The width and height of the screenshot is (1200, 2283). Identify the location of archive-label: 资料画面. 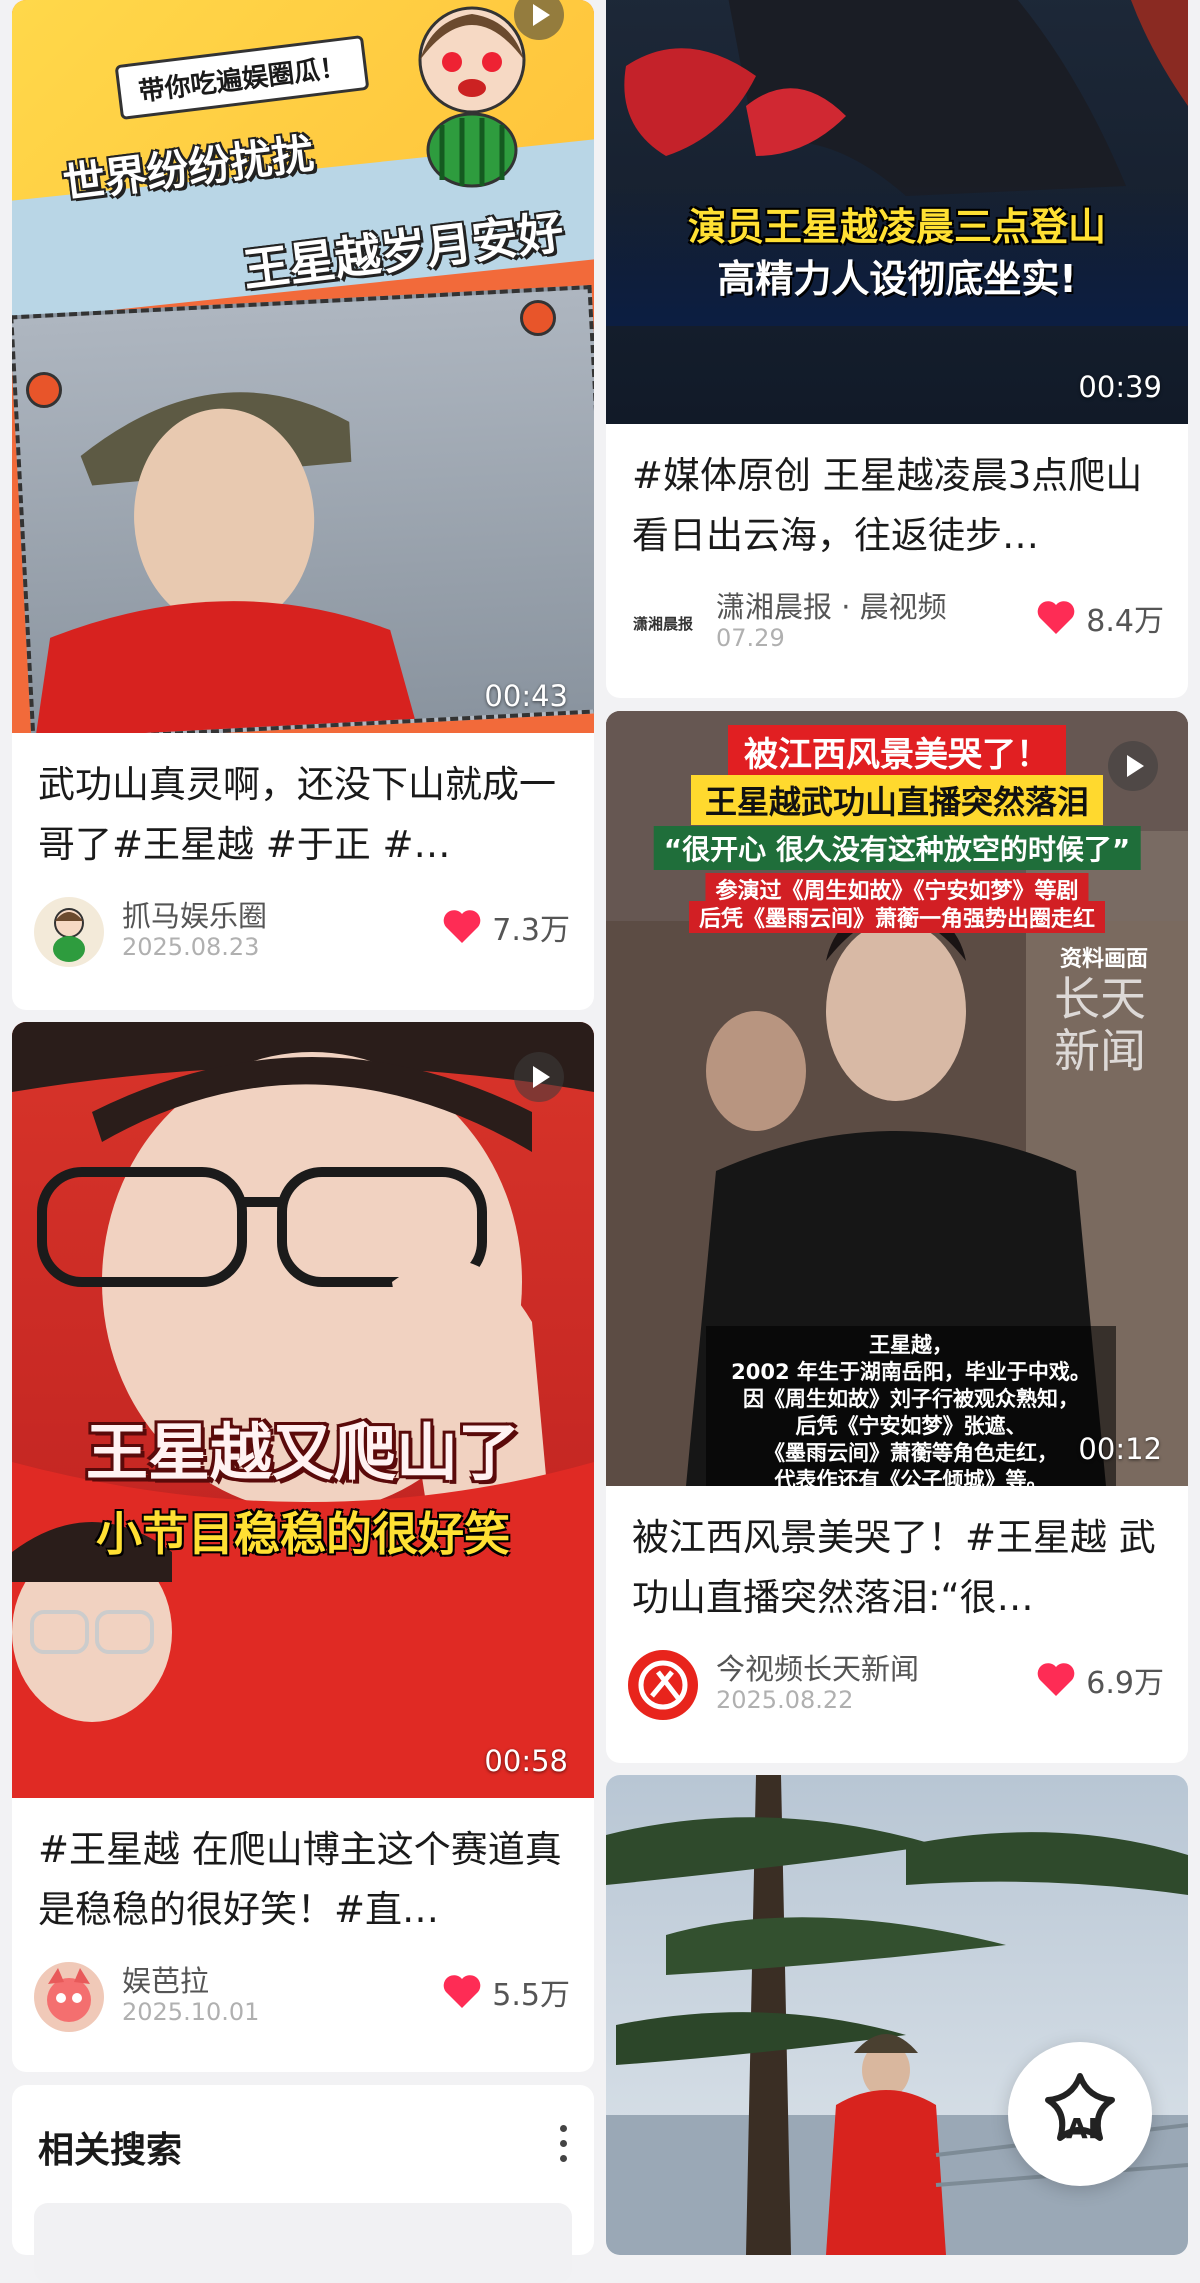
(1103, 959).